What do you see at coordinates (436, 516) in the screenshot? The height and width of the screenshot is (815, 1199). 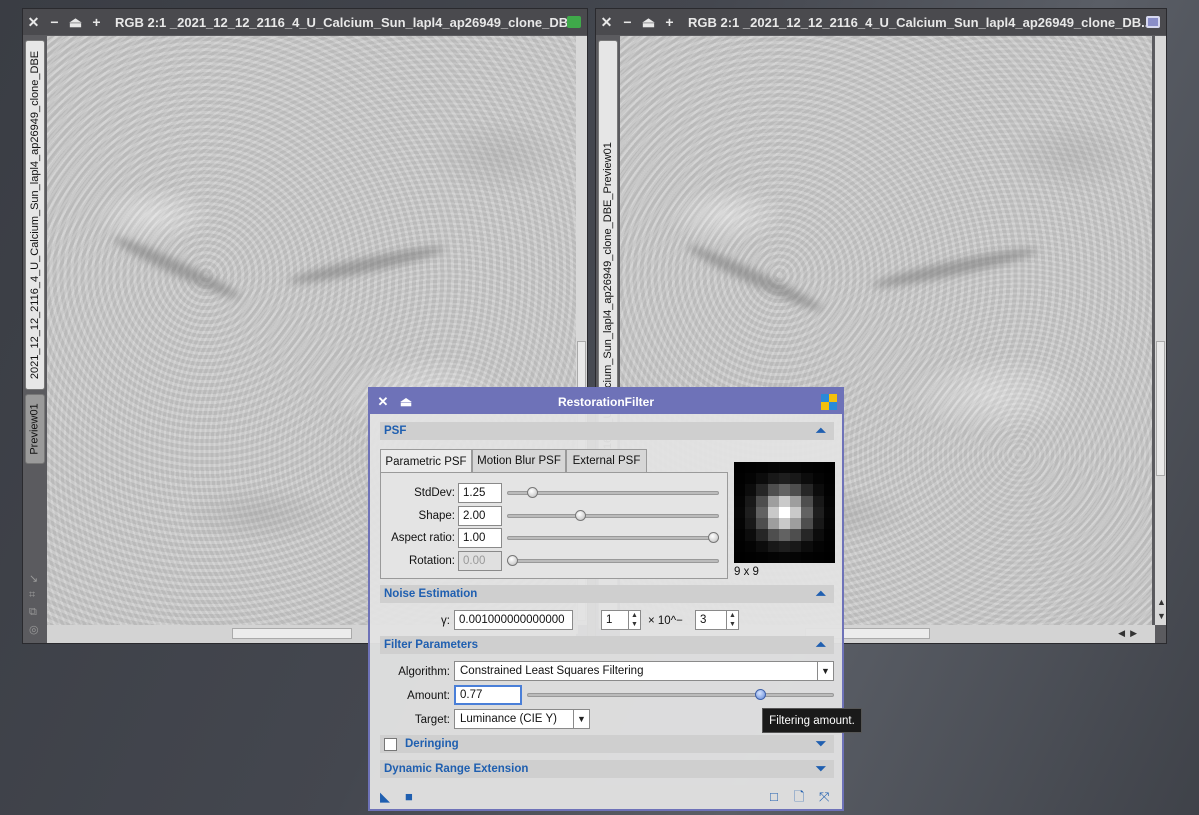 I see `shape-label: Shape:` at bounding box center [436, 516].